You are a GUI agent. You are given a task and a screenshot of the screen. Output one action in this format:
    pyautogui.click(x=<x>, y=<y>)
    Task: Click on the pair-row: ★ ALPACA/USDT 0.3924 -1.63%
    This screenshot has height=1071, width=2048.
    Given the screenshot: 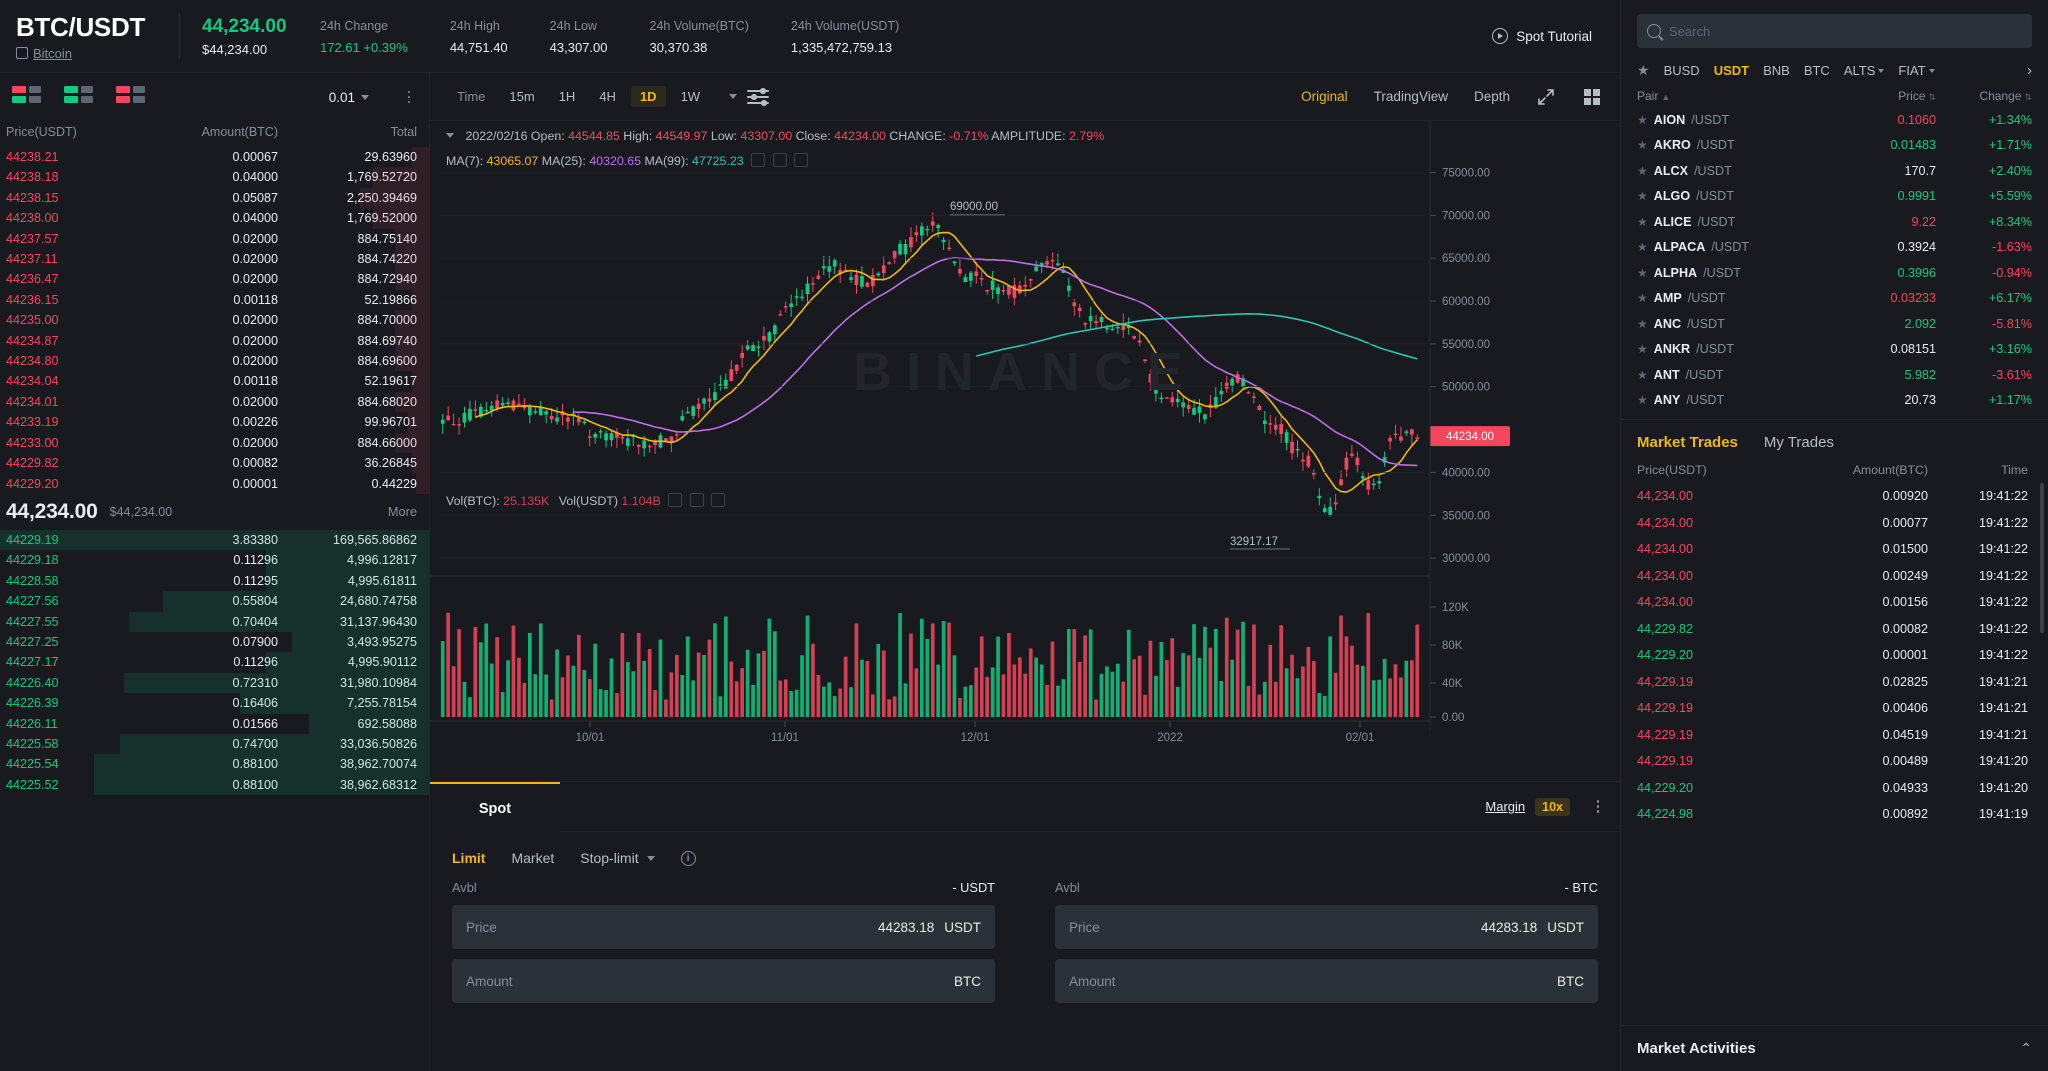 What is the action you would take?
    pyautogui.click(x=1834, y=248)
    